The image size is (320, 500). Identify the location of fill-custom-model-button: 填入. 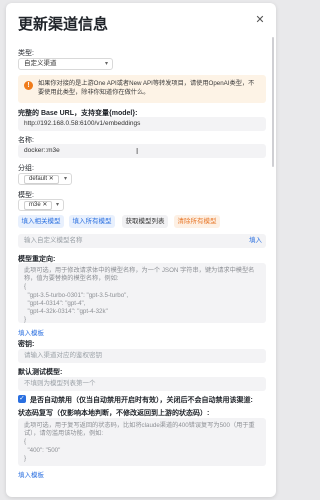
(255, 241).